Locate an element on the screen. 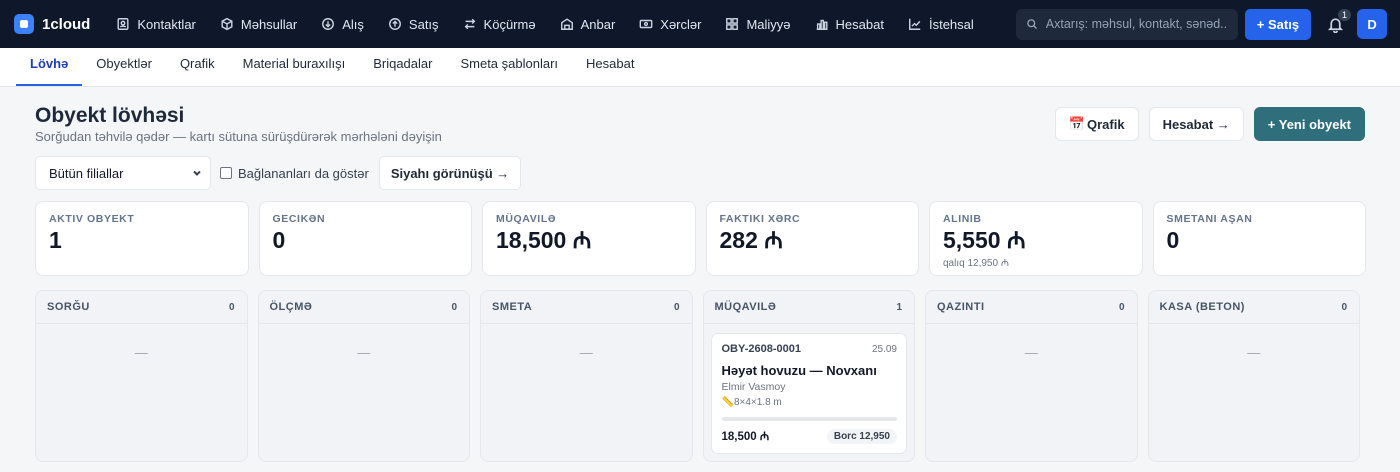 This screenshot has height=472, width=1400. search-icon is located at coordinates (1031, 24).